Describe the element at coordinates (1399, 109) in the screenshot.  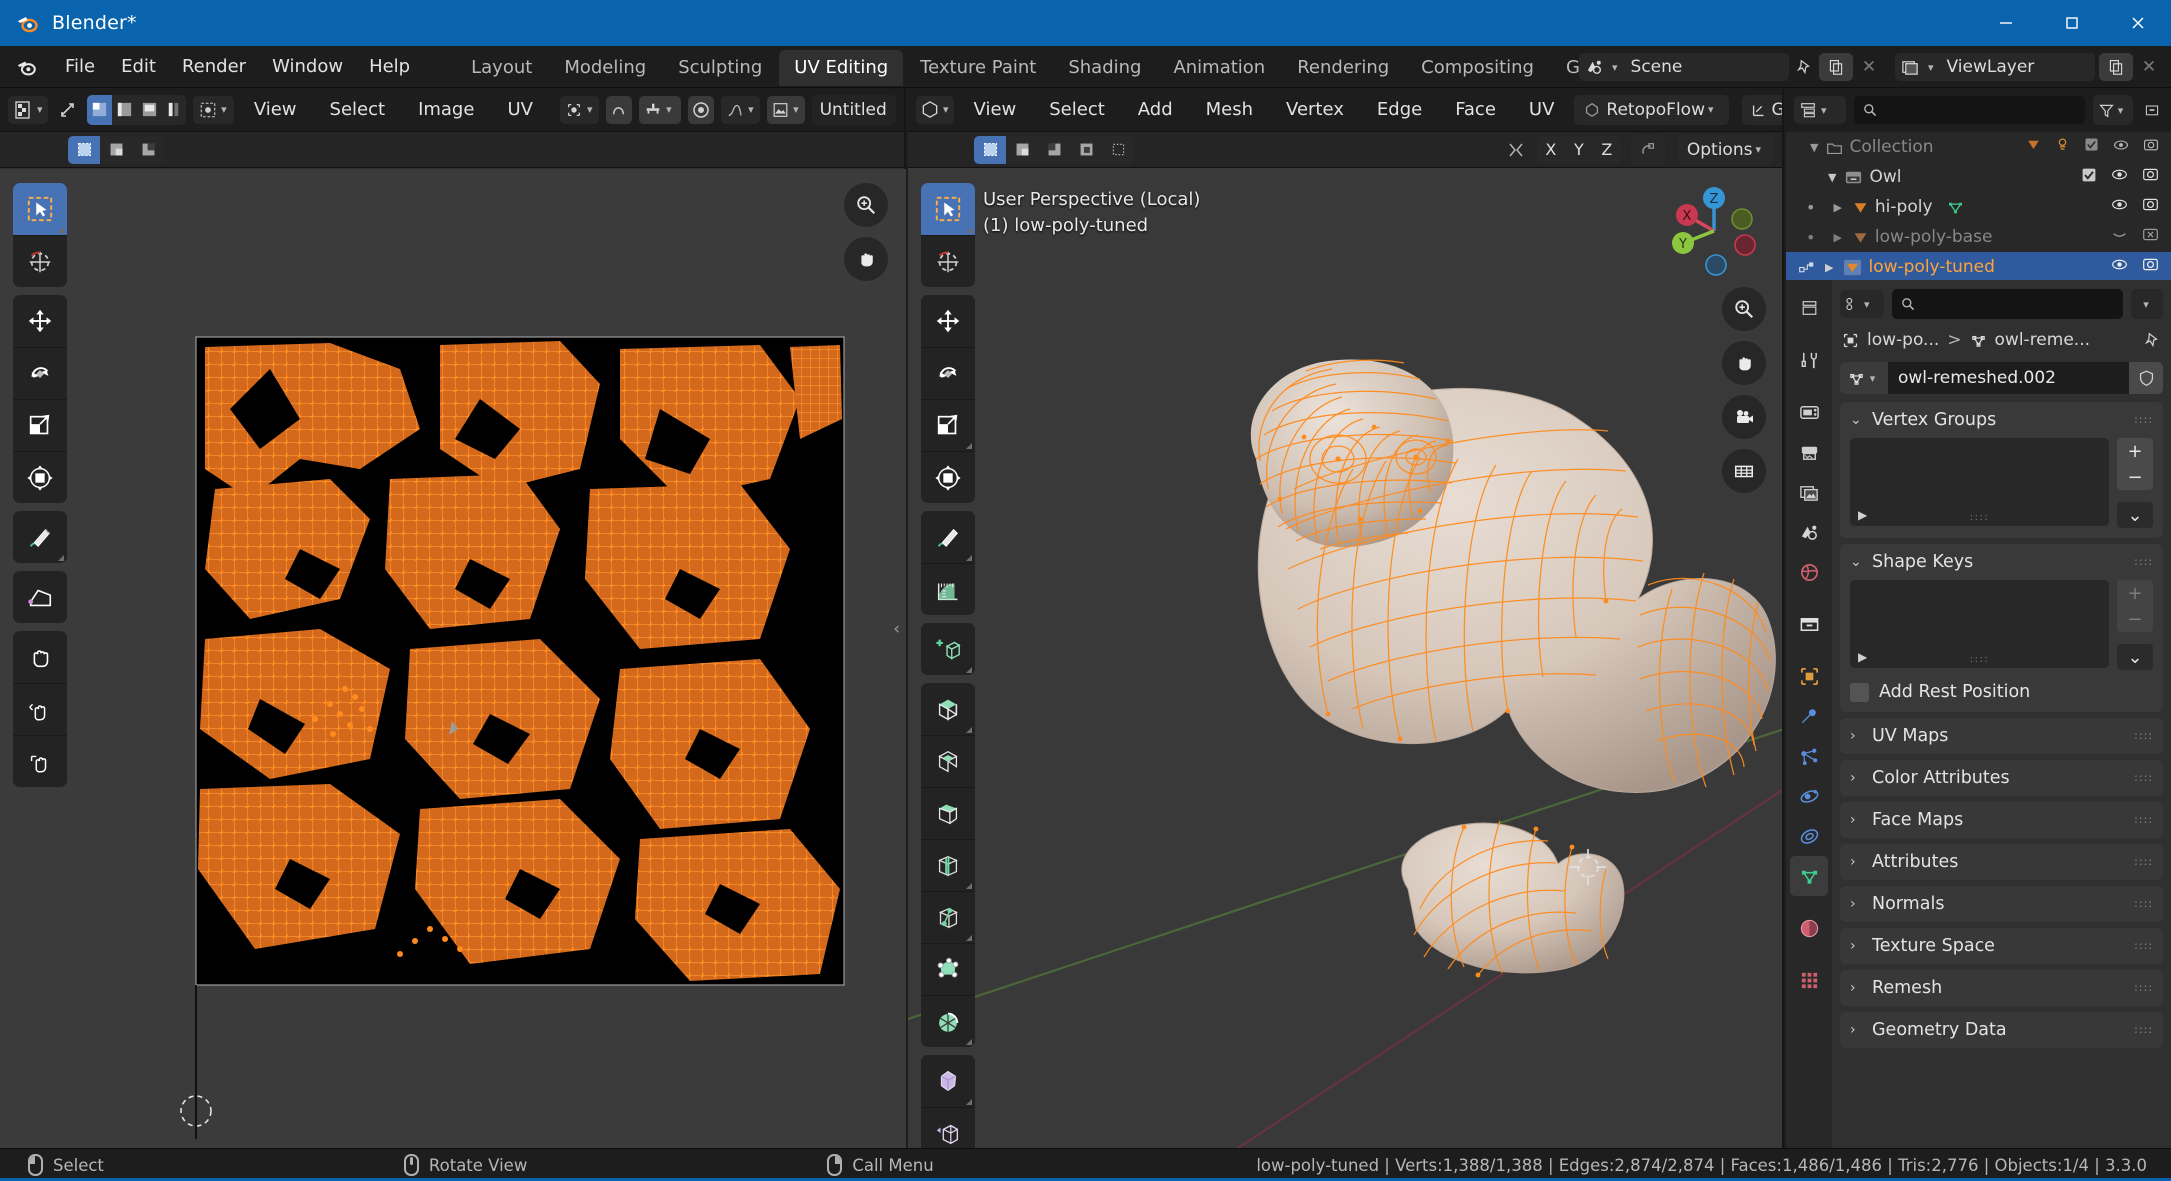
I see `vp-menu-edge: Edge` at that location.